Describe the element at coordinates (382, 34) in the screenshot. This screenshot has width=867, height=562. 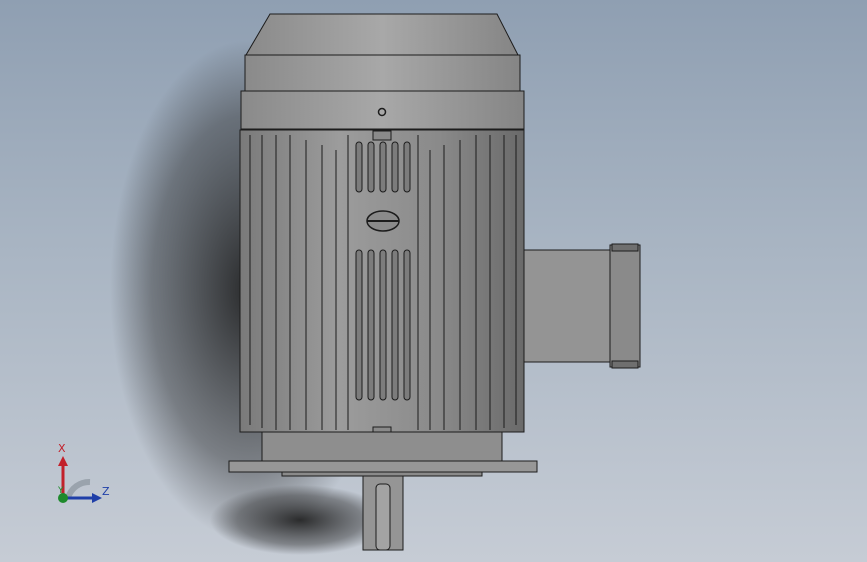
I see `fan-cowl` at that location.